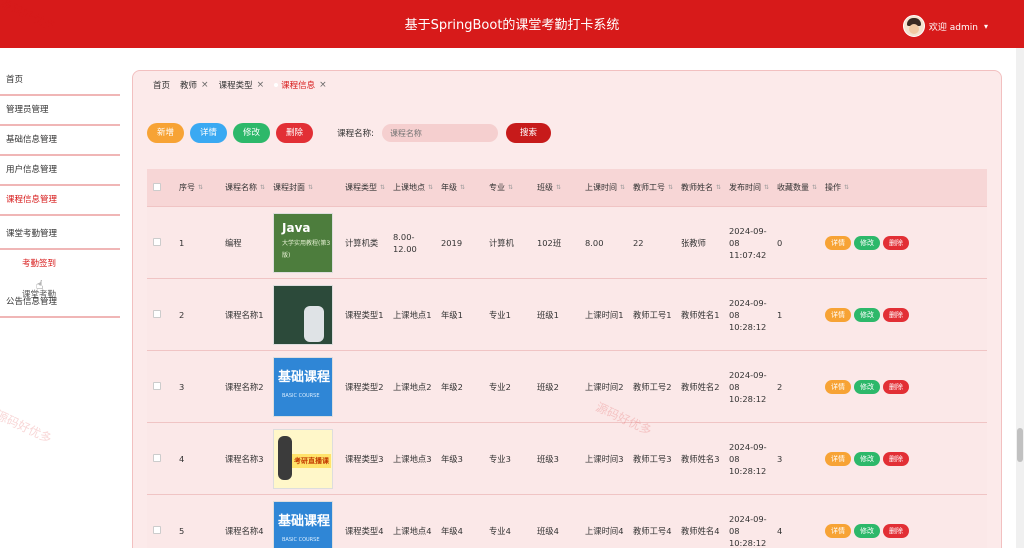  Describe the element at coordinates (605, 188) in the screenshot. I see `header-time: 上课时间 ⇅` at that location.